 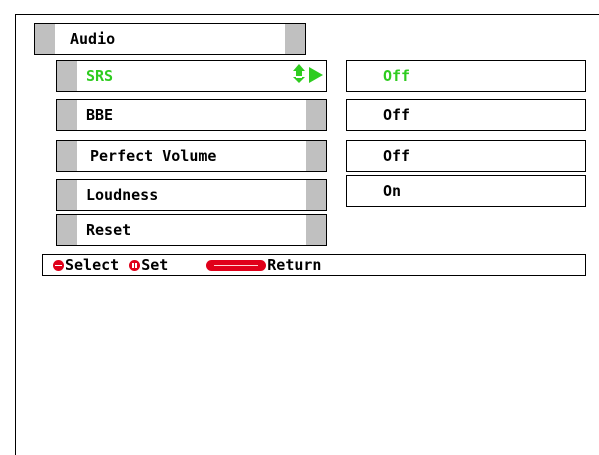 I want to click on set-button-icon, so click(x=135, y=265).